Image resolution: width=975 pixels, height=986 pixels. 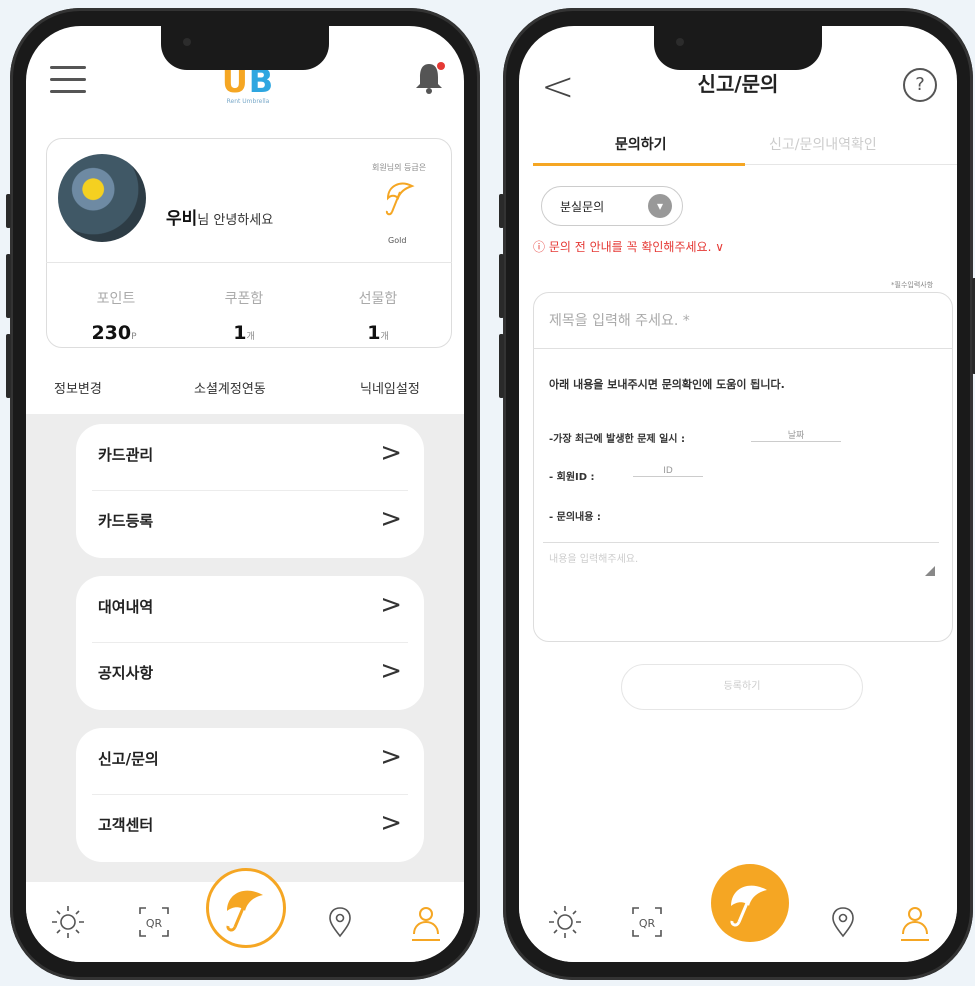 I want to click on gift-label: 선물함, so click(x=378, y=299).